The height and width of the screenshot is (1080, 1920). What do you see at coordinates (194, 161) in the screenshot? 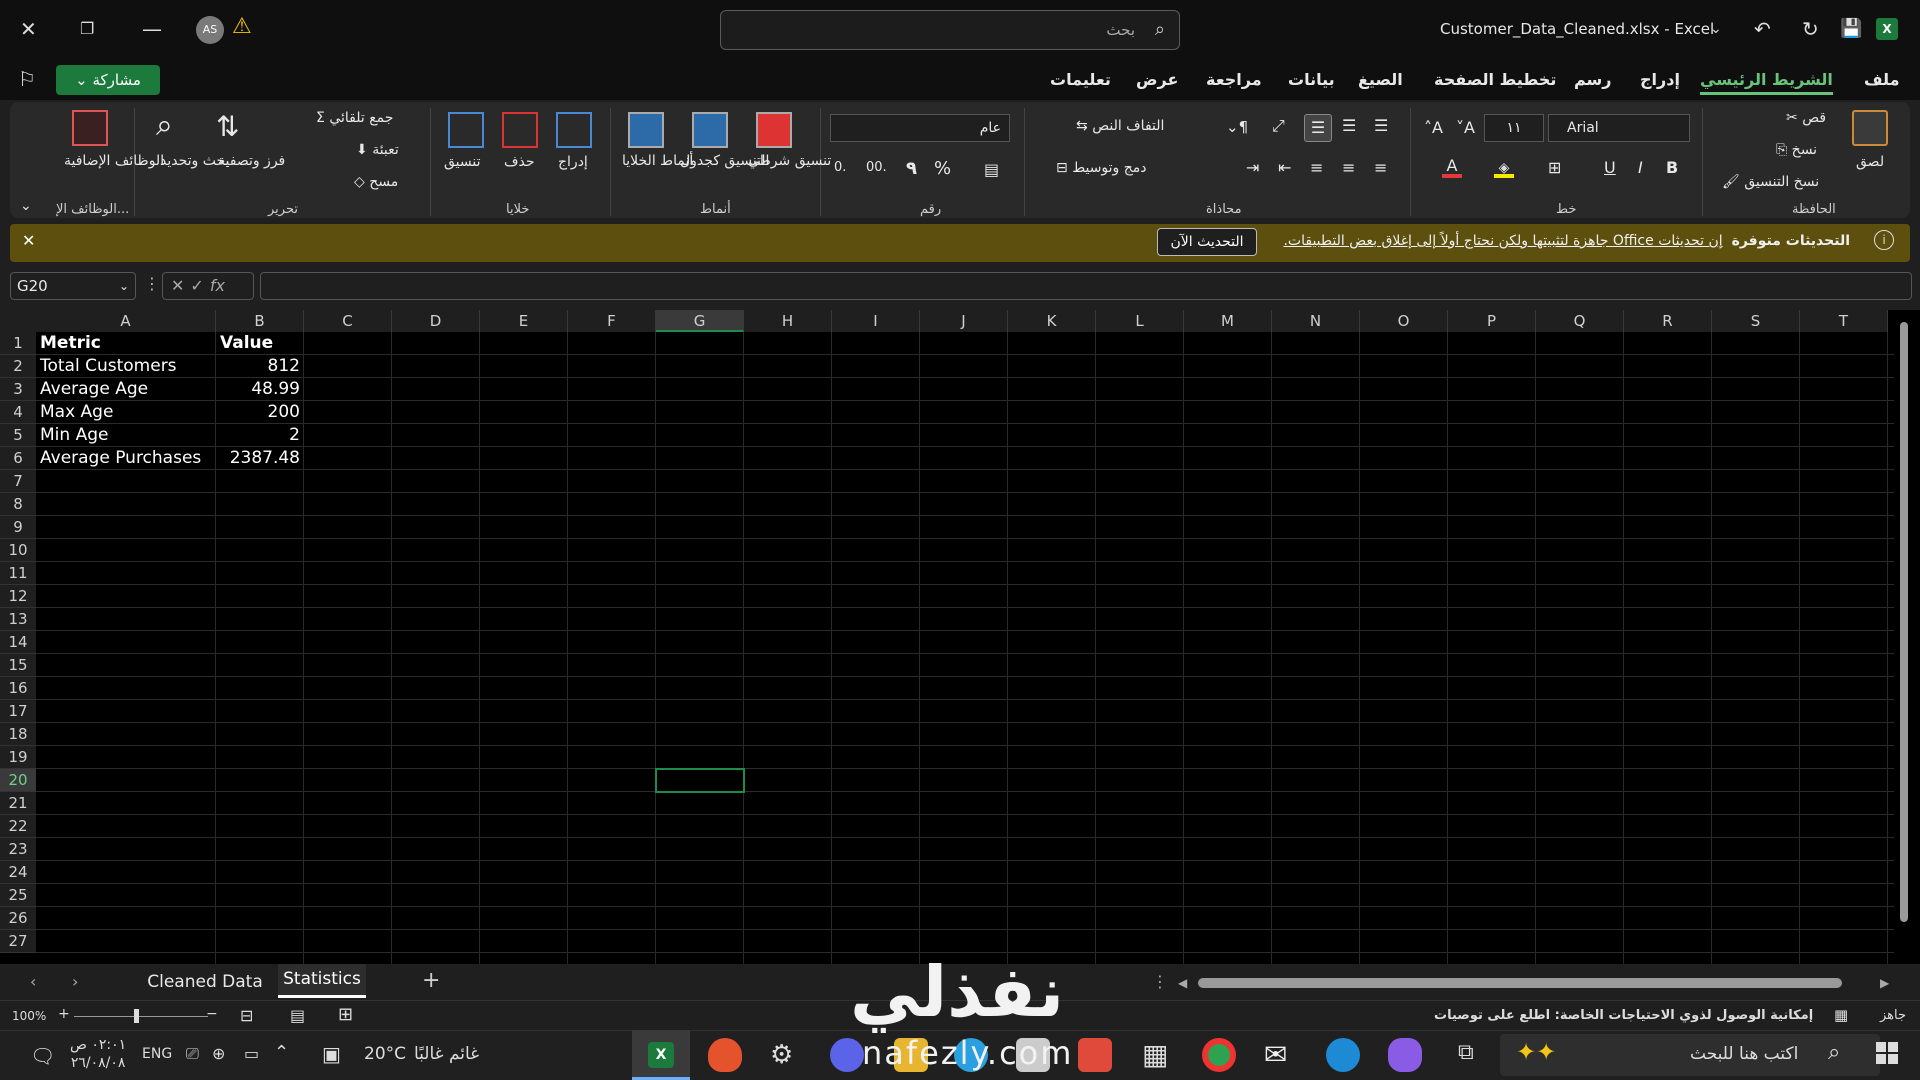
I see `find-select-button: بحث وتحديد` at bounding box center [194, 161].